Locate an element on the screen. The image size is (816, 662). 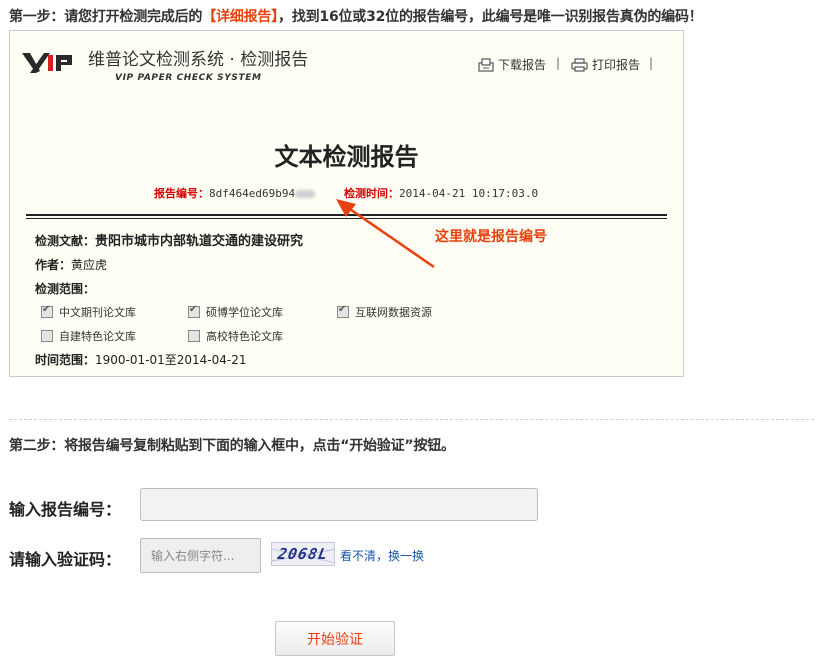
scope-label: 检测范围： is located at coordinates (65, 289).